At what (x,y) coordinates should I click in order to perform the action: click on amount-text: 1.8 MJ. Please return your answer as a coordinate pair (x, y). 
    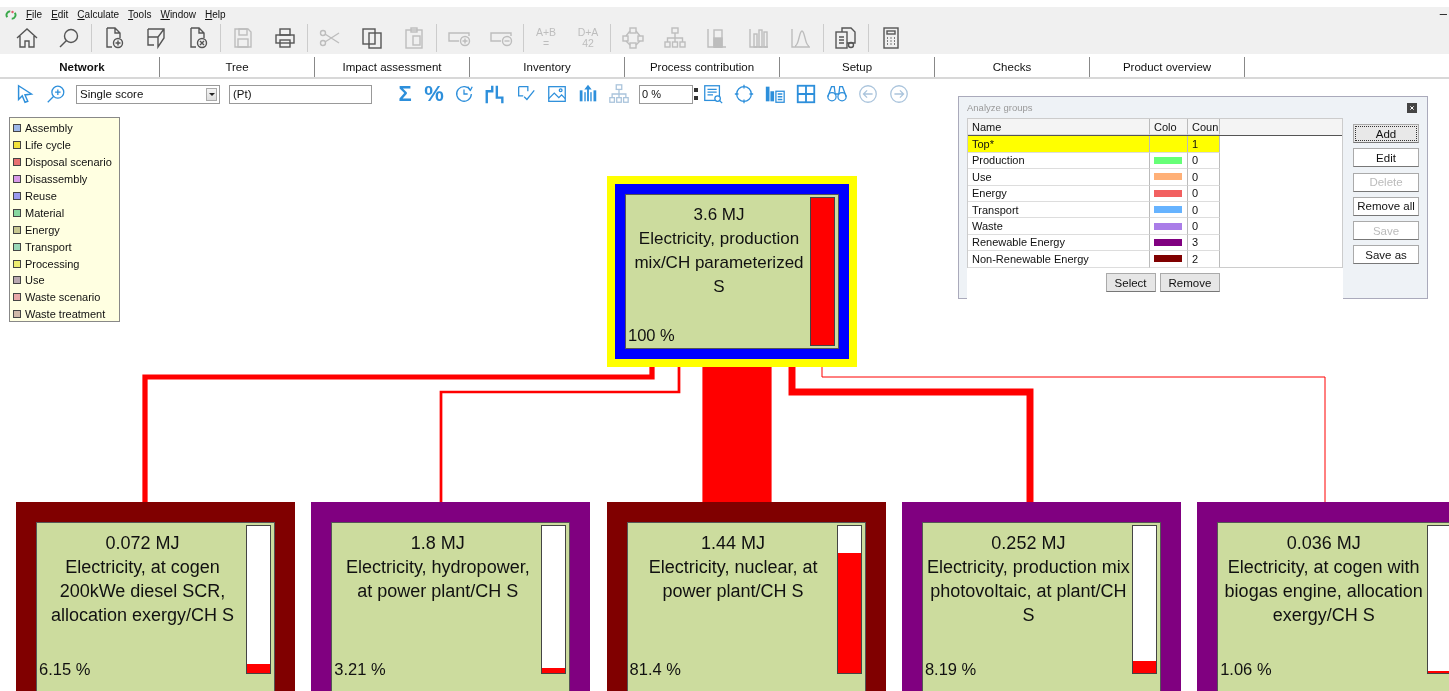
    Looking at the image, I should click on (437, 543).